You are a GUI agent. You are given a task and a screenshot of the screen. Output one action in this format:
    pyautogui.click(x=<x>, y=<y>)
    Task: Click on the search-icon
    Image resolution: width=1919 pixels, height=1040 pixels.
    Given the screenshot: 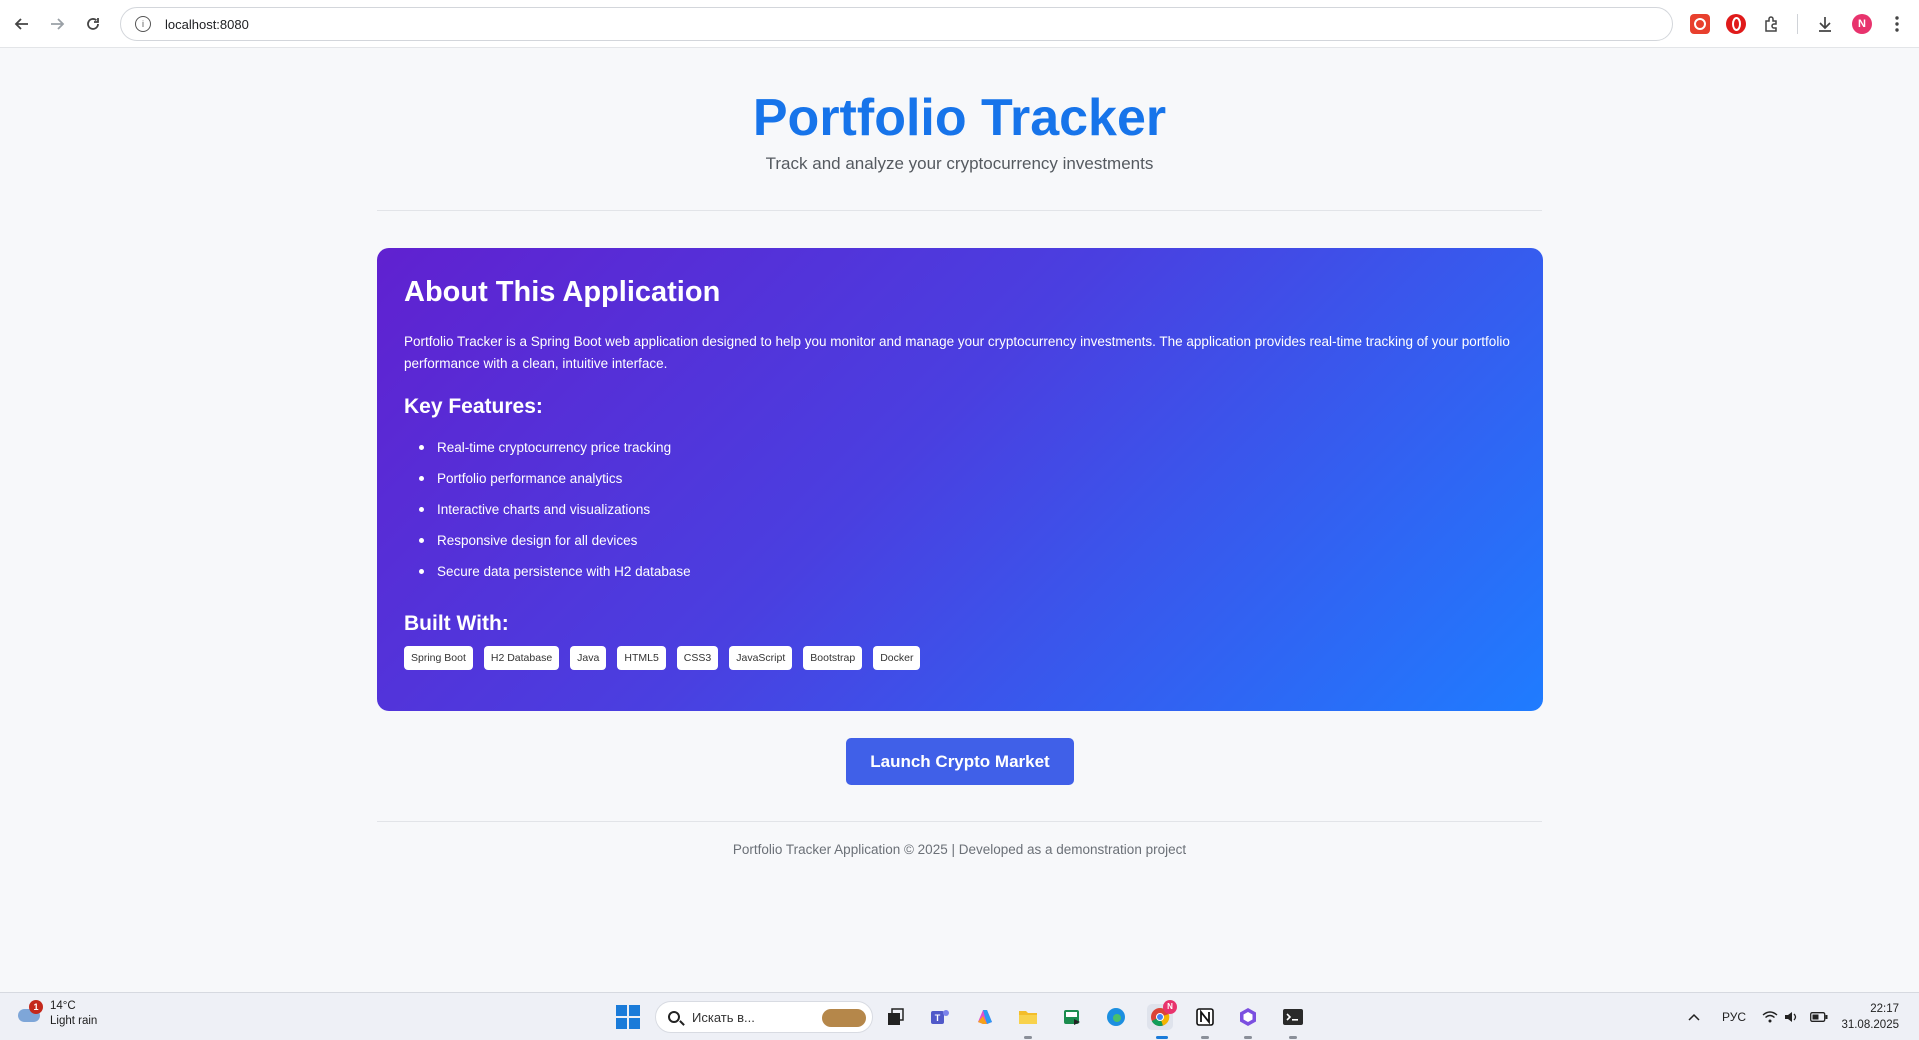 What is the action you would take?
    pyautogui.click(x=674, y=1017)
    